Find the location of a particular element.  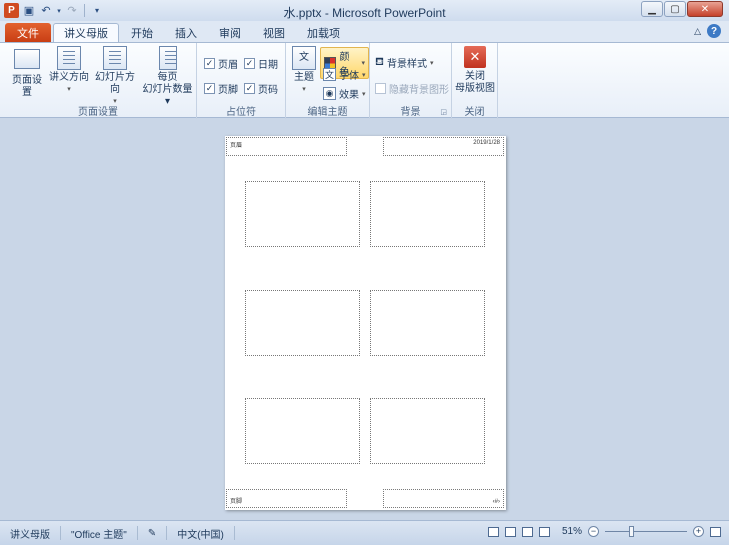

redo-icon: ↷ is located at coordinates (72, 11).